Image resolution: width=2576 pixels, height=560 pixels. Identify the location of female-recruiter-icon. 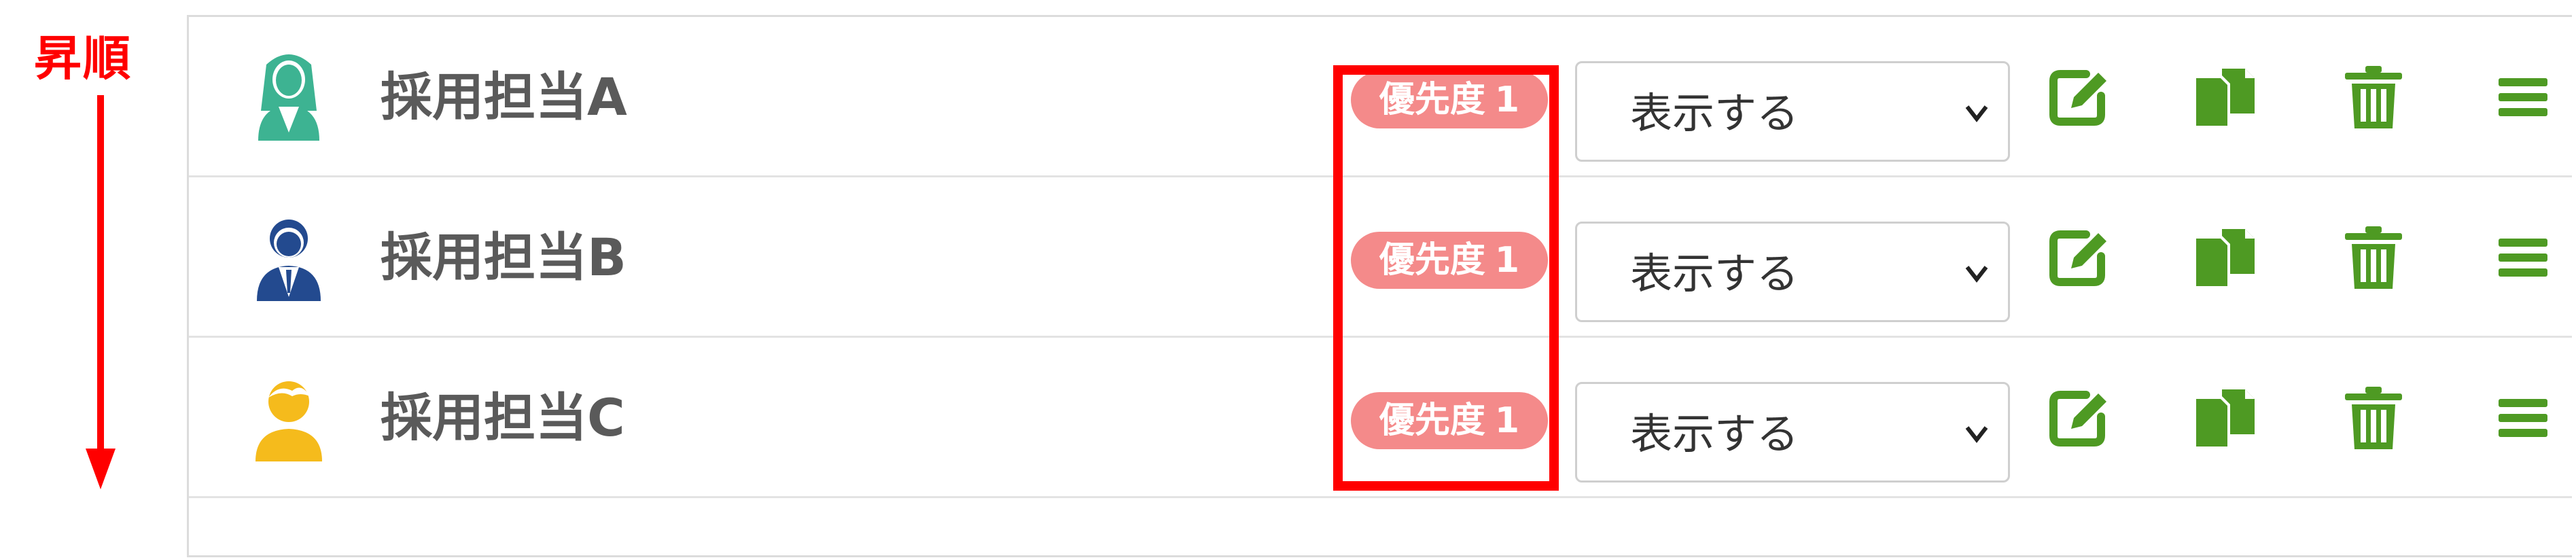
(288, 98).